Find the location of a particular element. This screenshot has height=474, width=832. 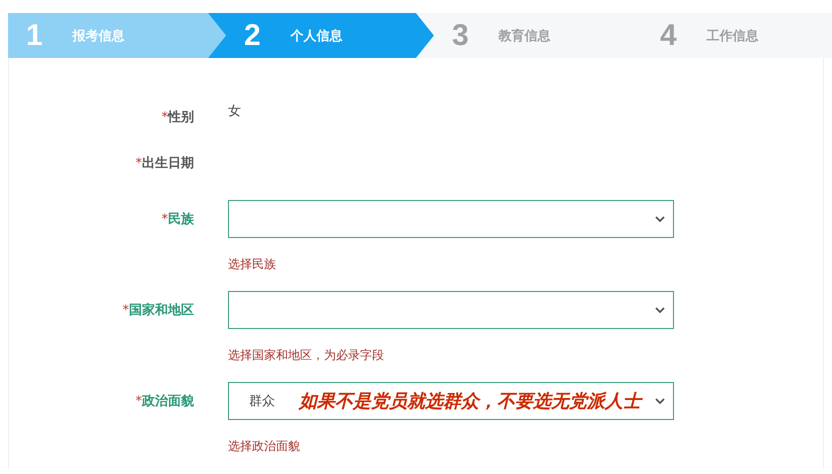

validation-hint: 选择政治面貌 is located at coordinates (264, 446).